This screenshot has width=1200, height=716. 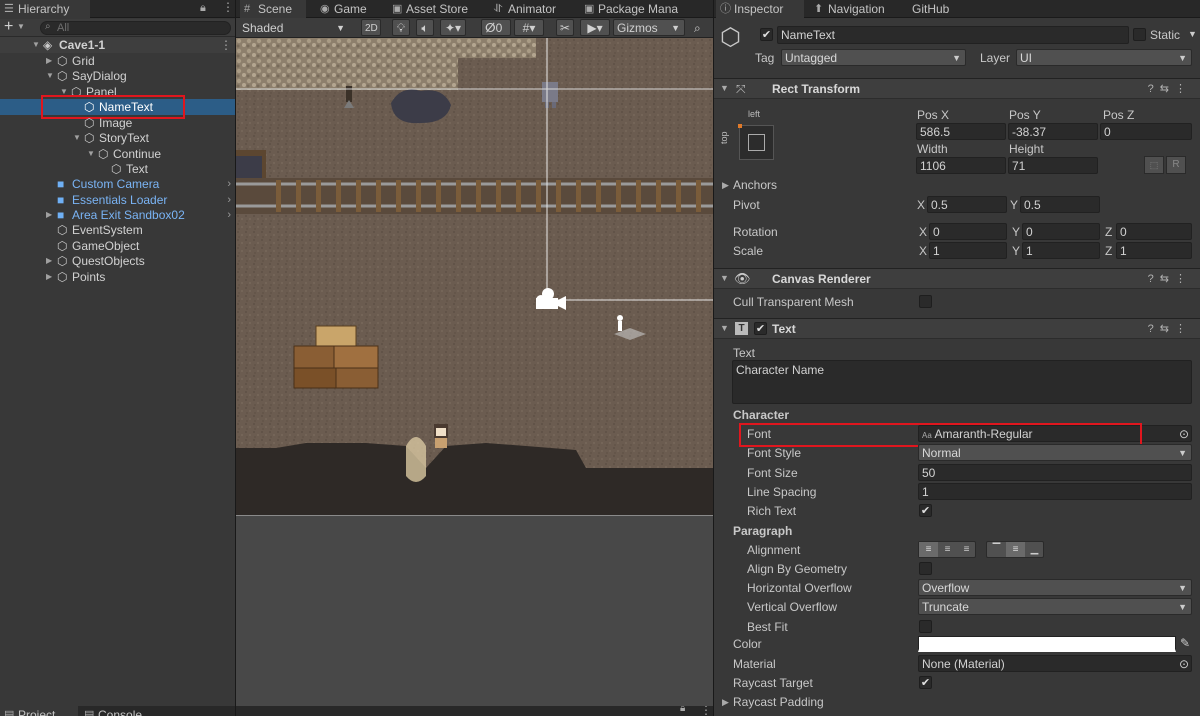 What do you see at coordinates (921, 9) in the screenshot?
I see `tab-github: GitHub` at bounding box center [921, 9].